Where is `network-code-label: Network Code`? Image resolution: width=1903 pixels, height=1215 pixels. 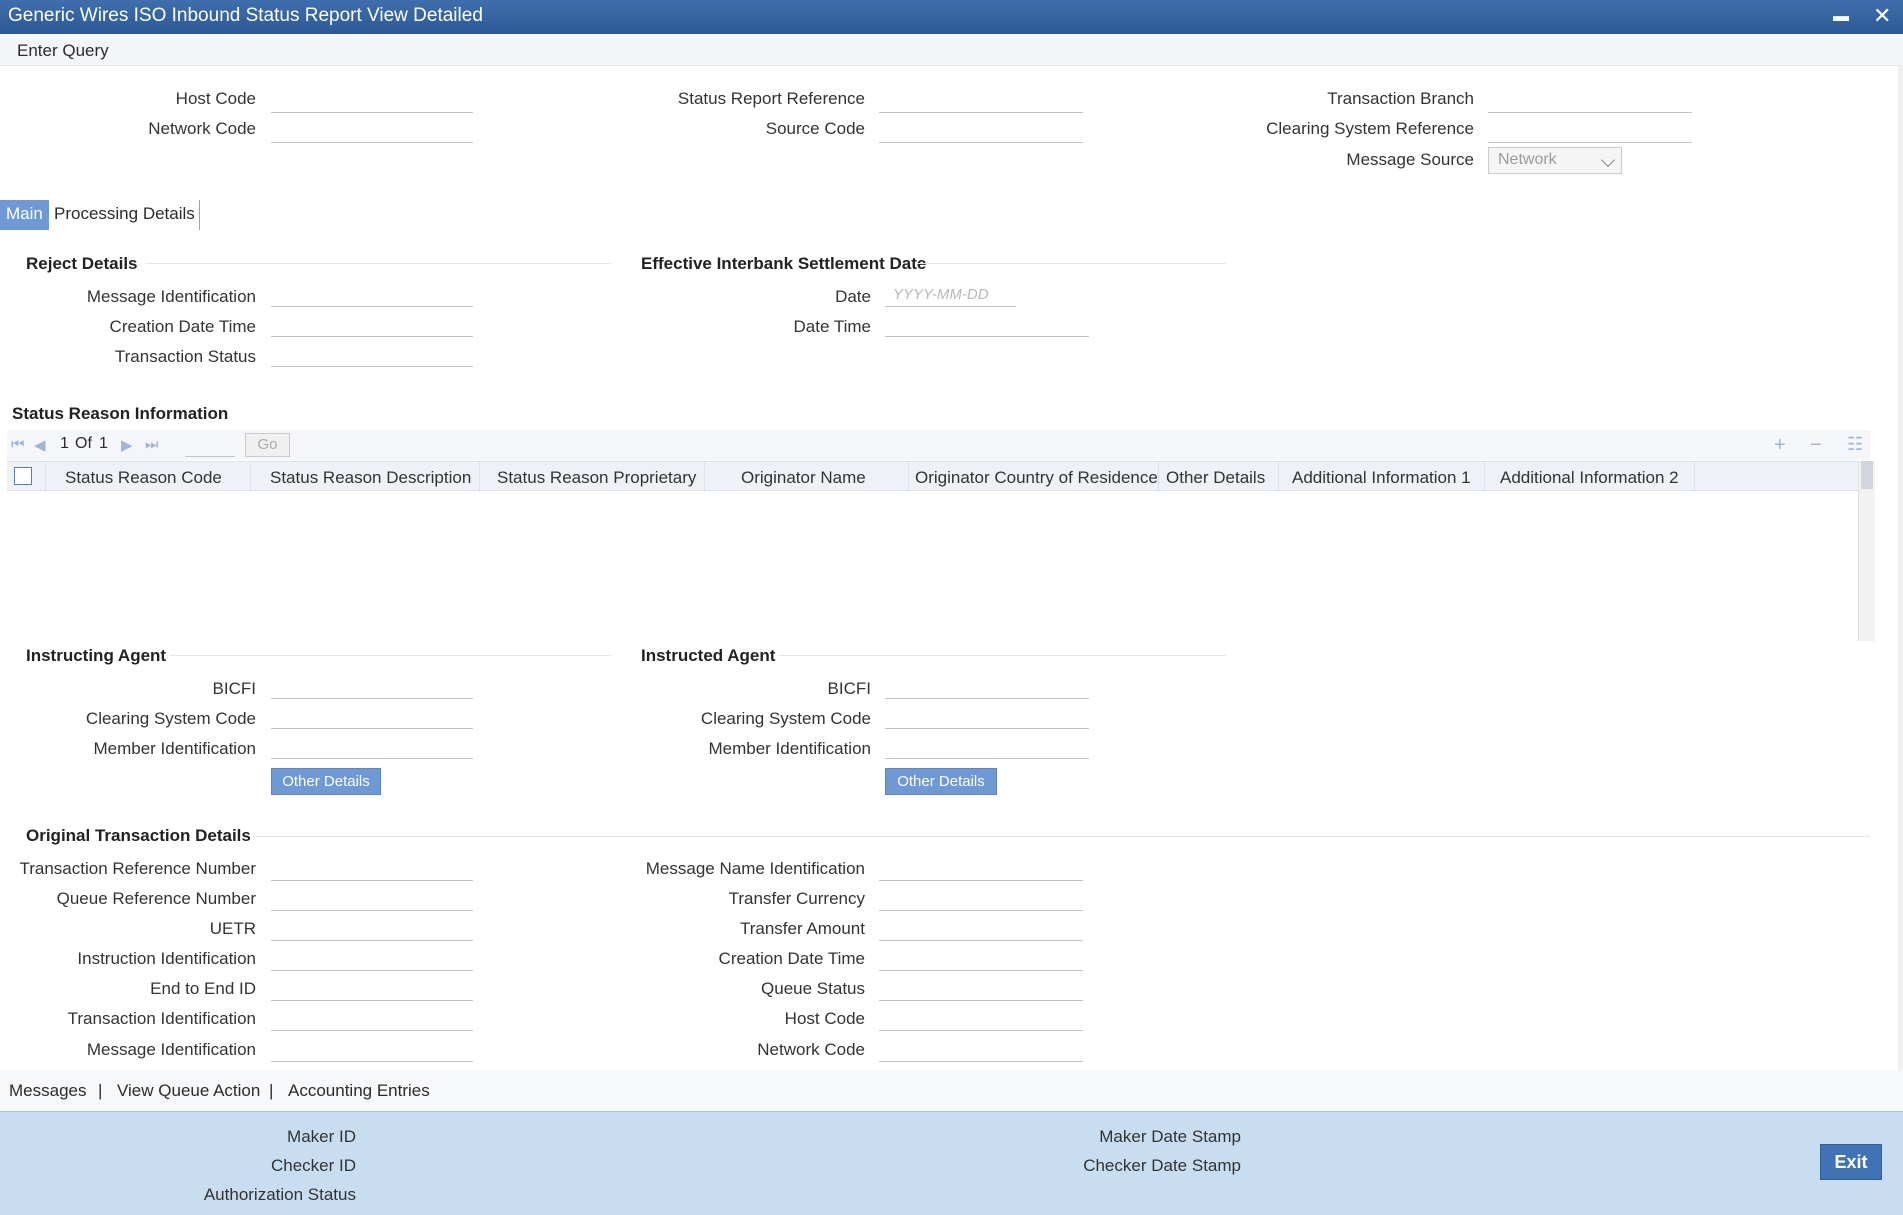 network-code-label: Network Code is located at coordinates (202, 128).